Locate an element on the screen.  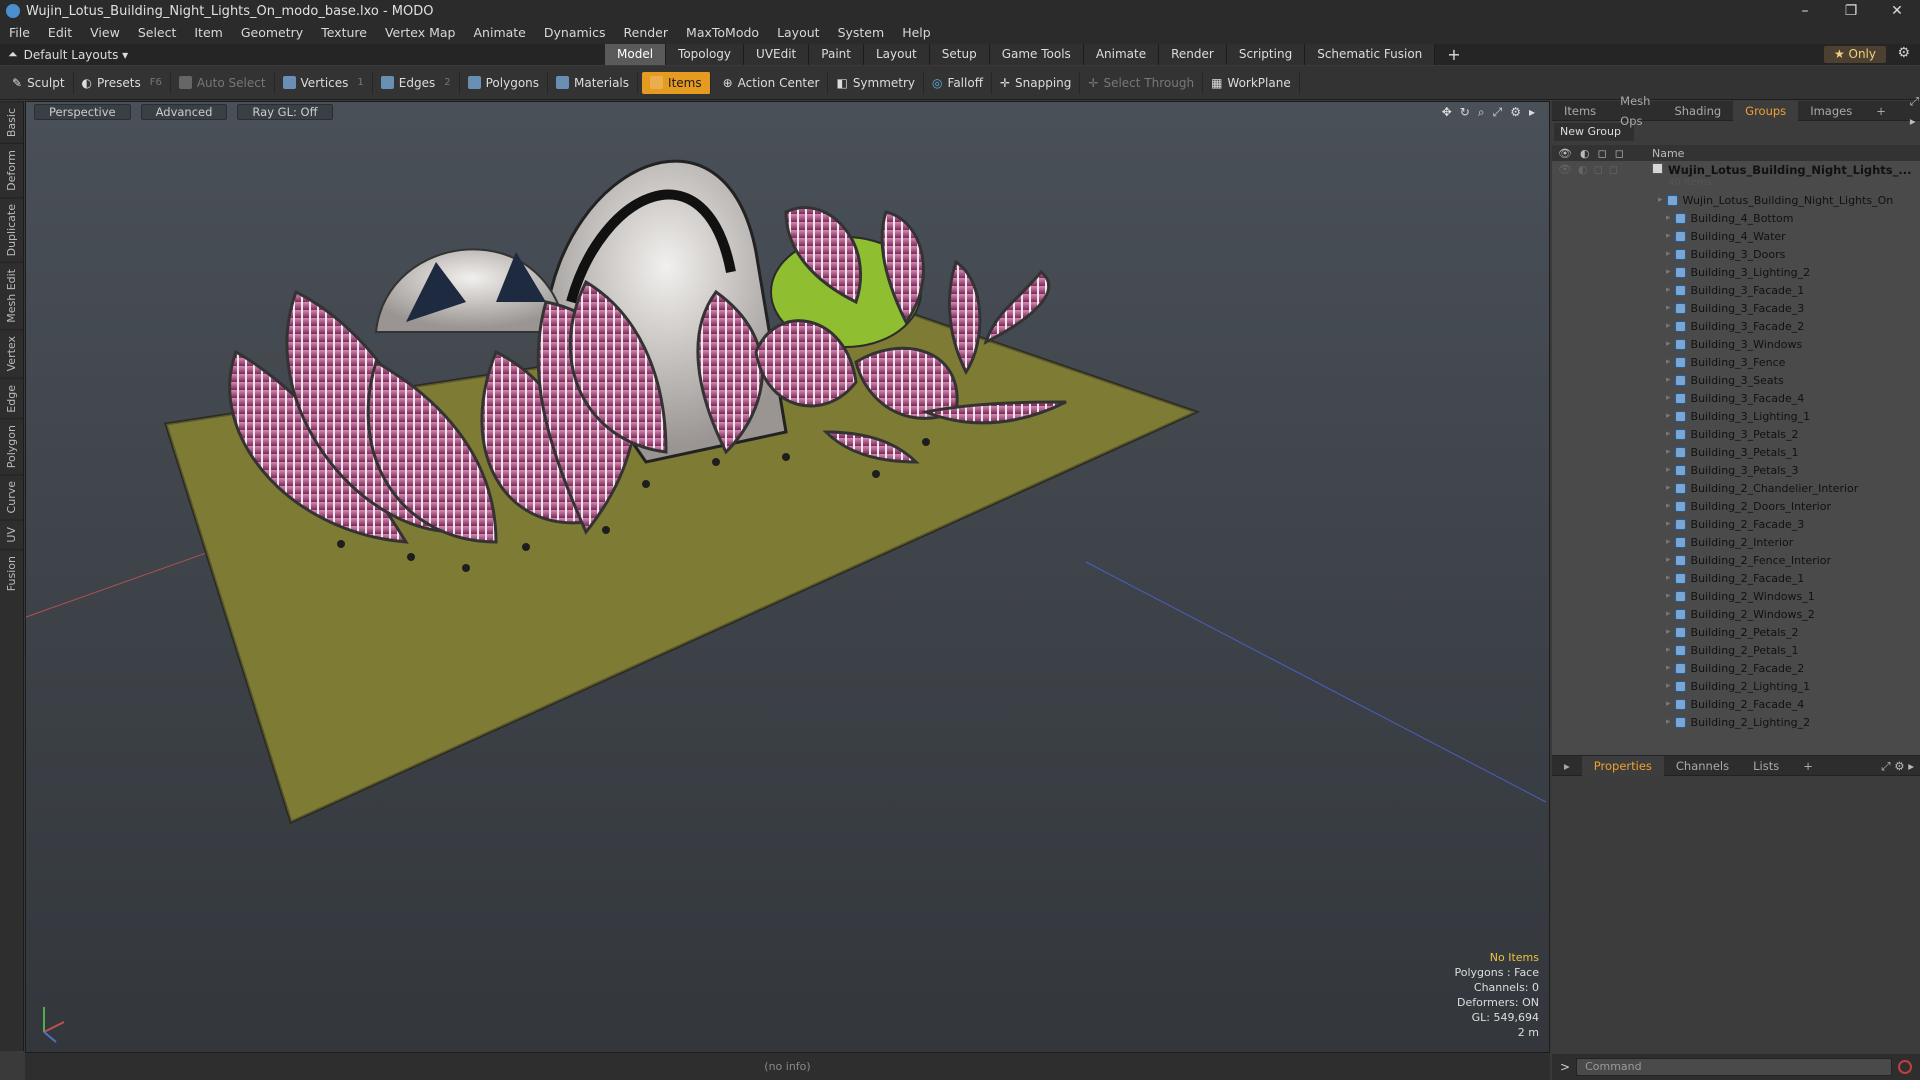
workplane-button: ▦ WorkPlane is located at coordinates (1251, 82).